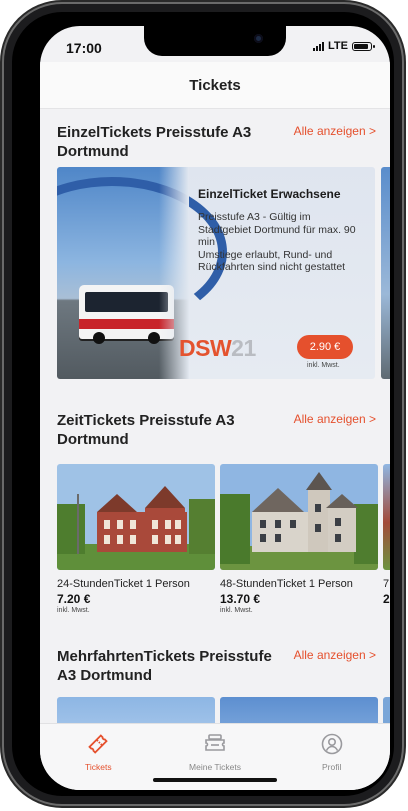 Image resolution: width=408 pixels, height=811 pixels. What do you see at coordinates (136, 517) in the screenshot?
I see `building-photo` at bounding box center [136, 517].